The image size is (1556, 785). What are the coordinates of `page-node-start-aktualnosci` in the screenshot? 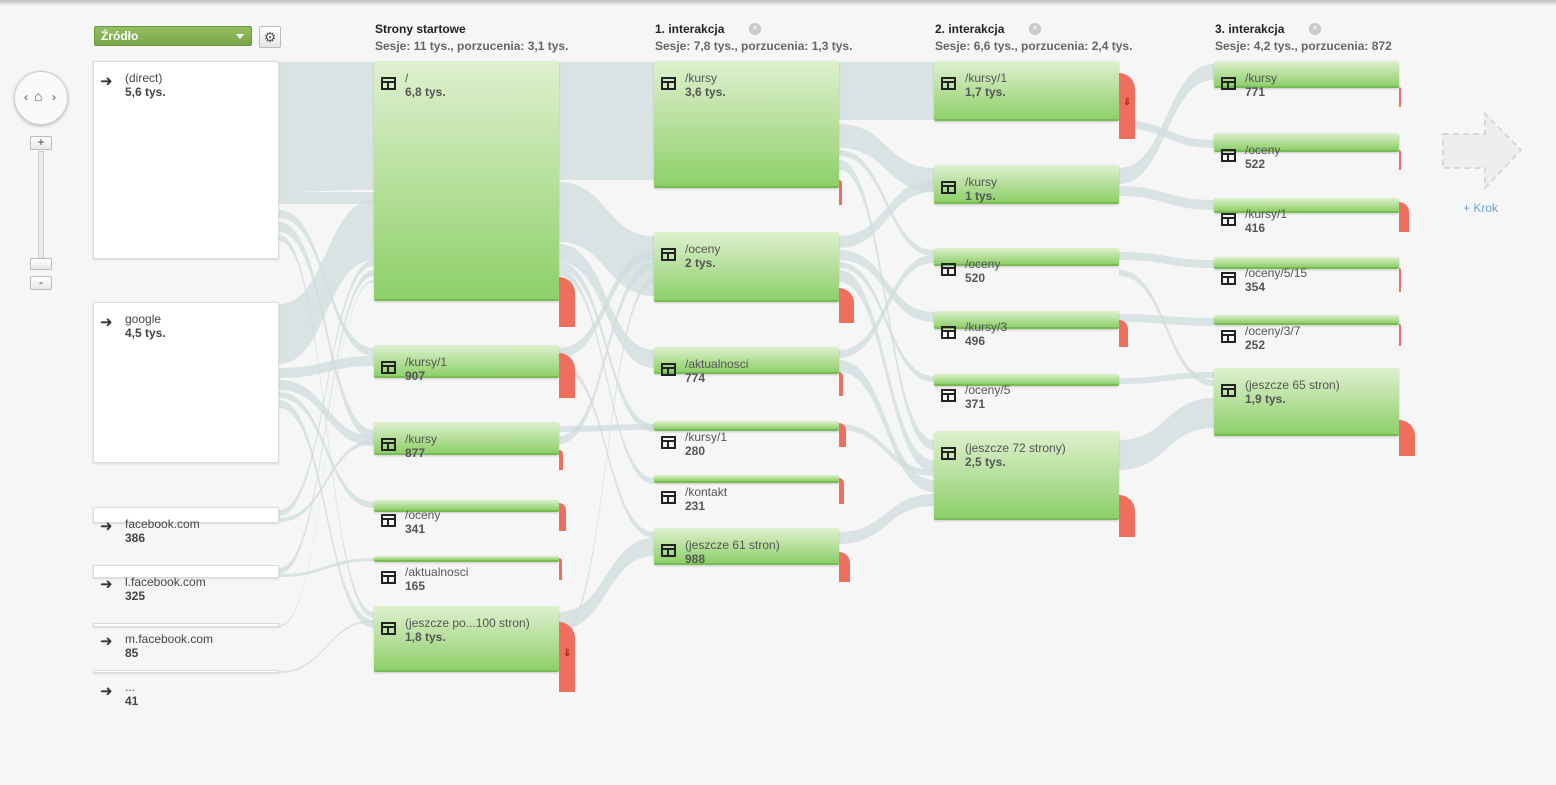 It's located at (466, 559).